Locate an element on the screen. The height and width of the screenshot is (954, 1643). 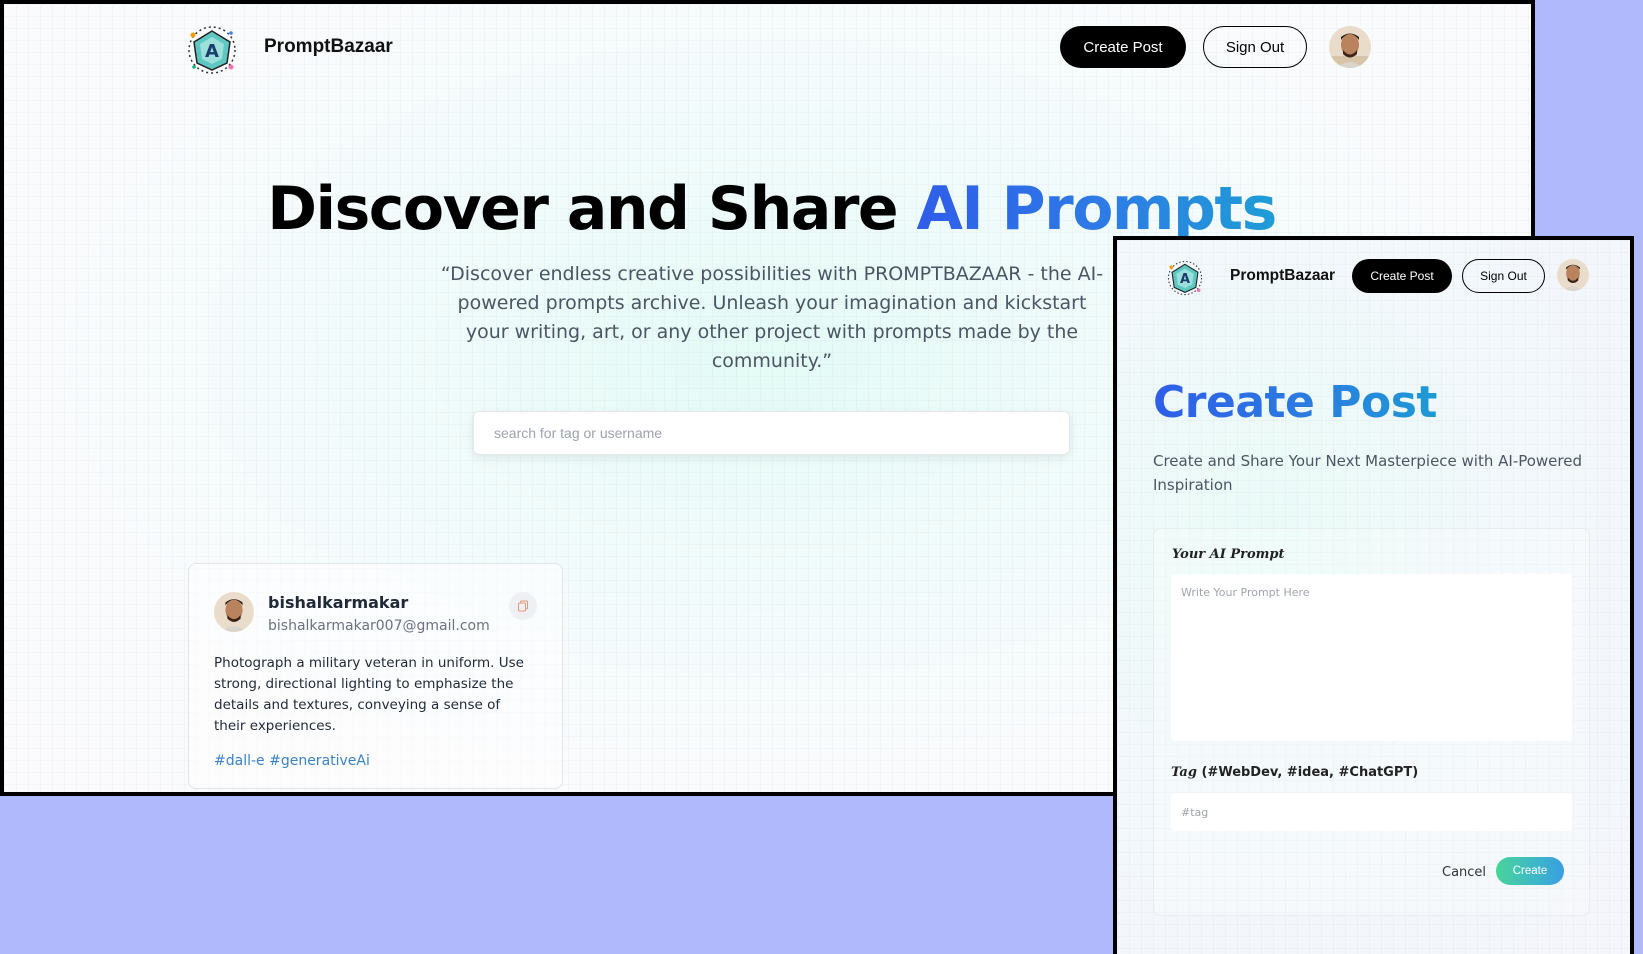
page-title: Create Post is located at coordinates (1295, 402).